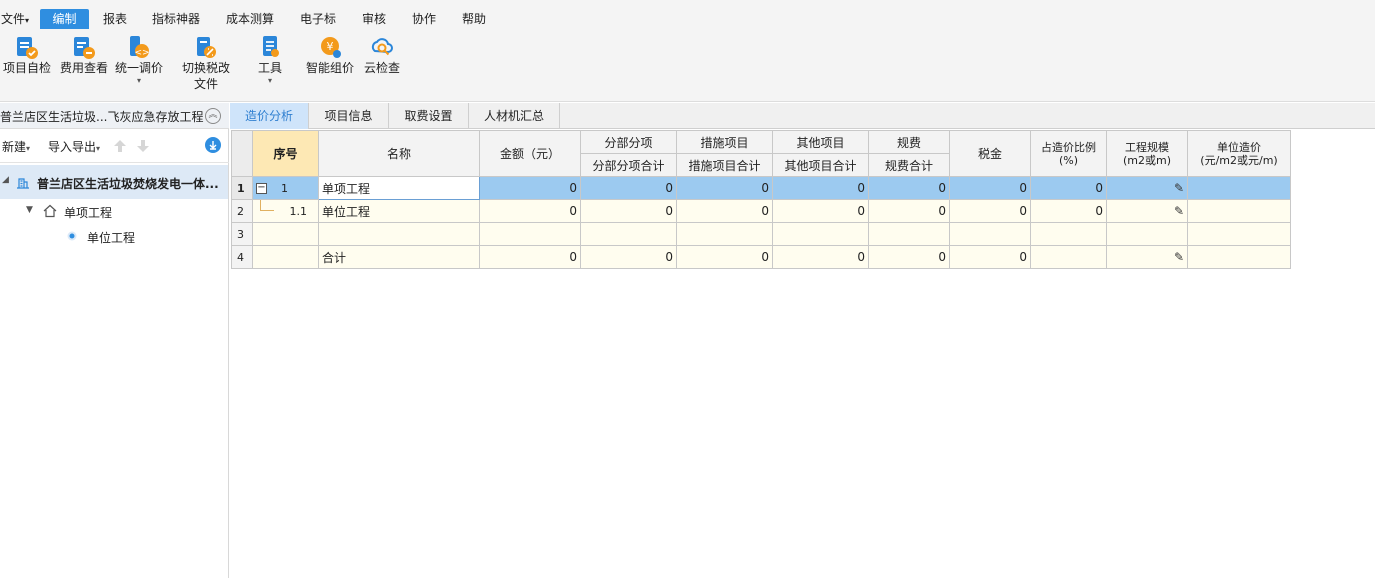  Describe the element at coordinates (29, 210) in the screenshot. I see `tree-expand-icon: ▼` at that location.